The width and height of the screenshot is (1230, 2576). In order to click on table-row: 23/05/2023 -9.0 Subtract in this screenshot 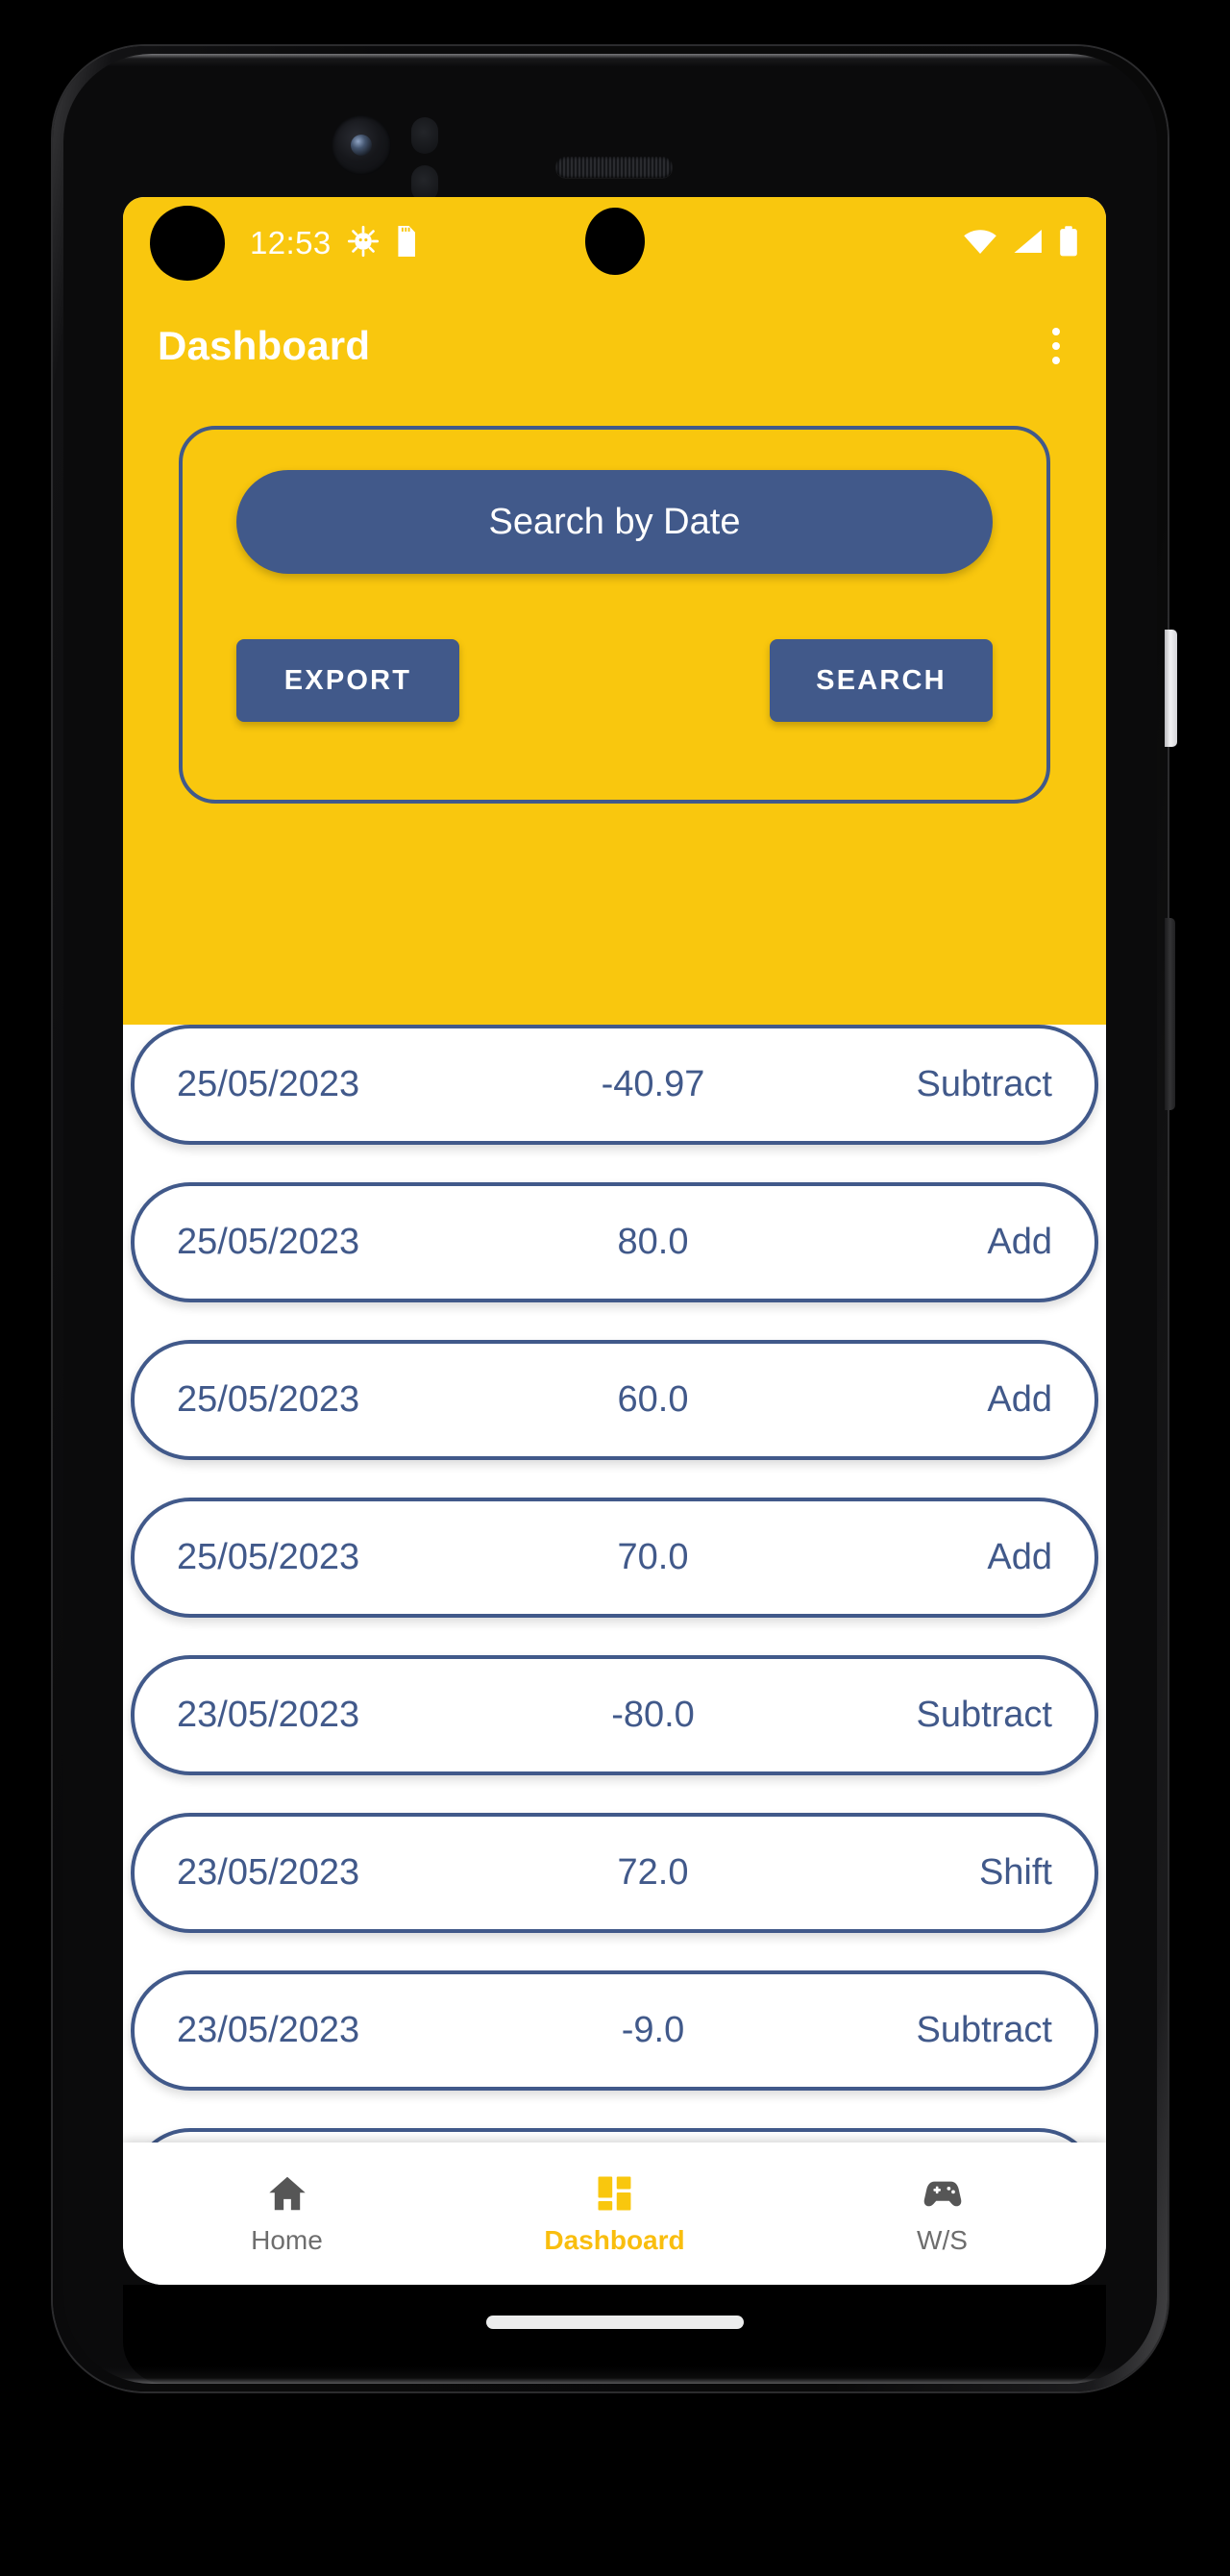, I will do `click(614, 2030)`.